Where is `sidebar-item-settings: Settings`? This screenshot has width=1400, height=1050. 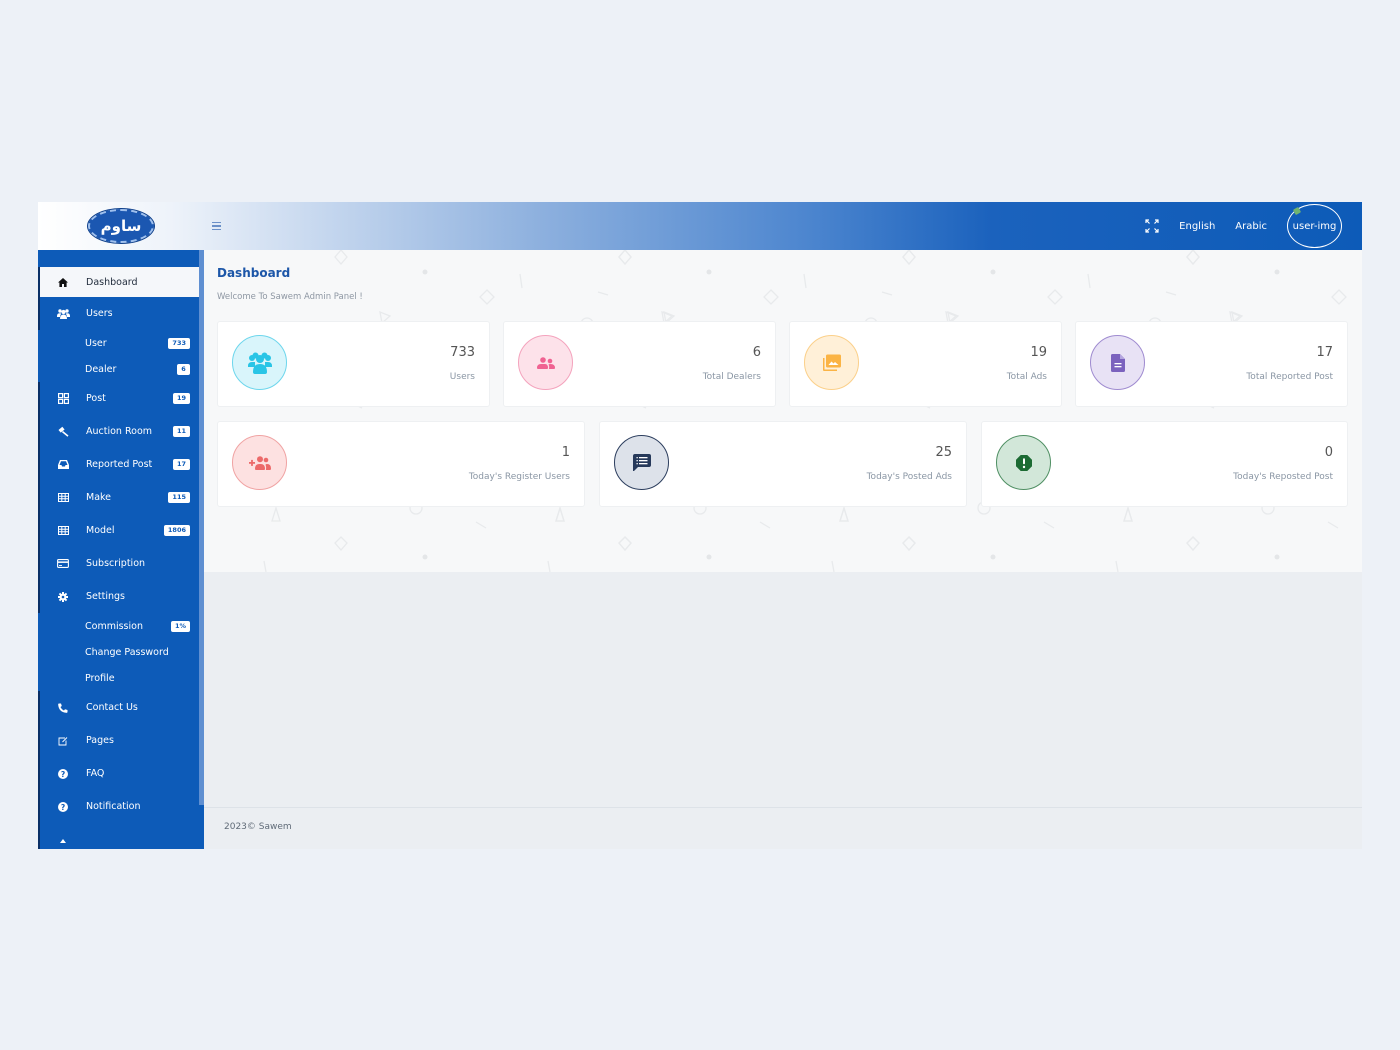
sidebar-item-settings: Settings is located at coordinates (118, 596).